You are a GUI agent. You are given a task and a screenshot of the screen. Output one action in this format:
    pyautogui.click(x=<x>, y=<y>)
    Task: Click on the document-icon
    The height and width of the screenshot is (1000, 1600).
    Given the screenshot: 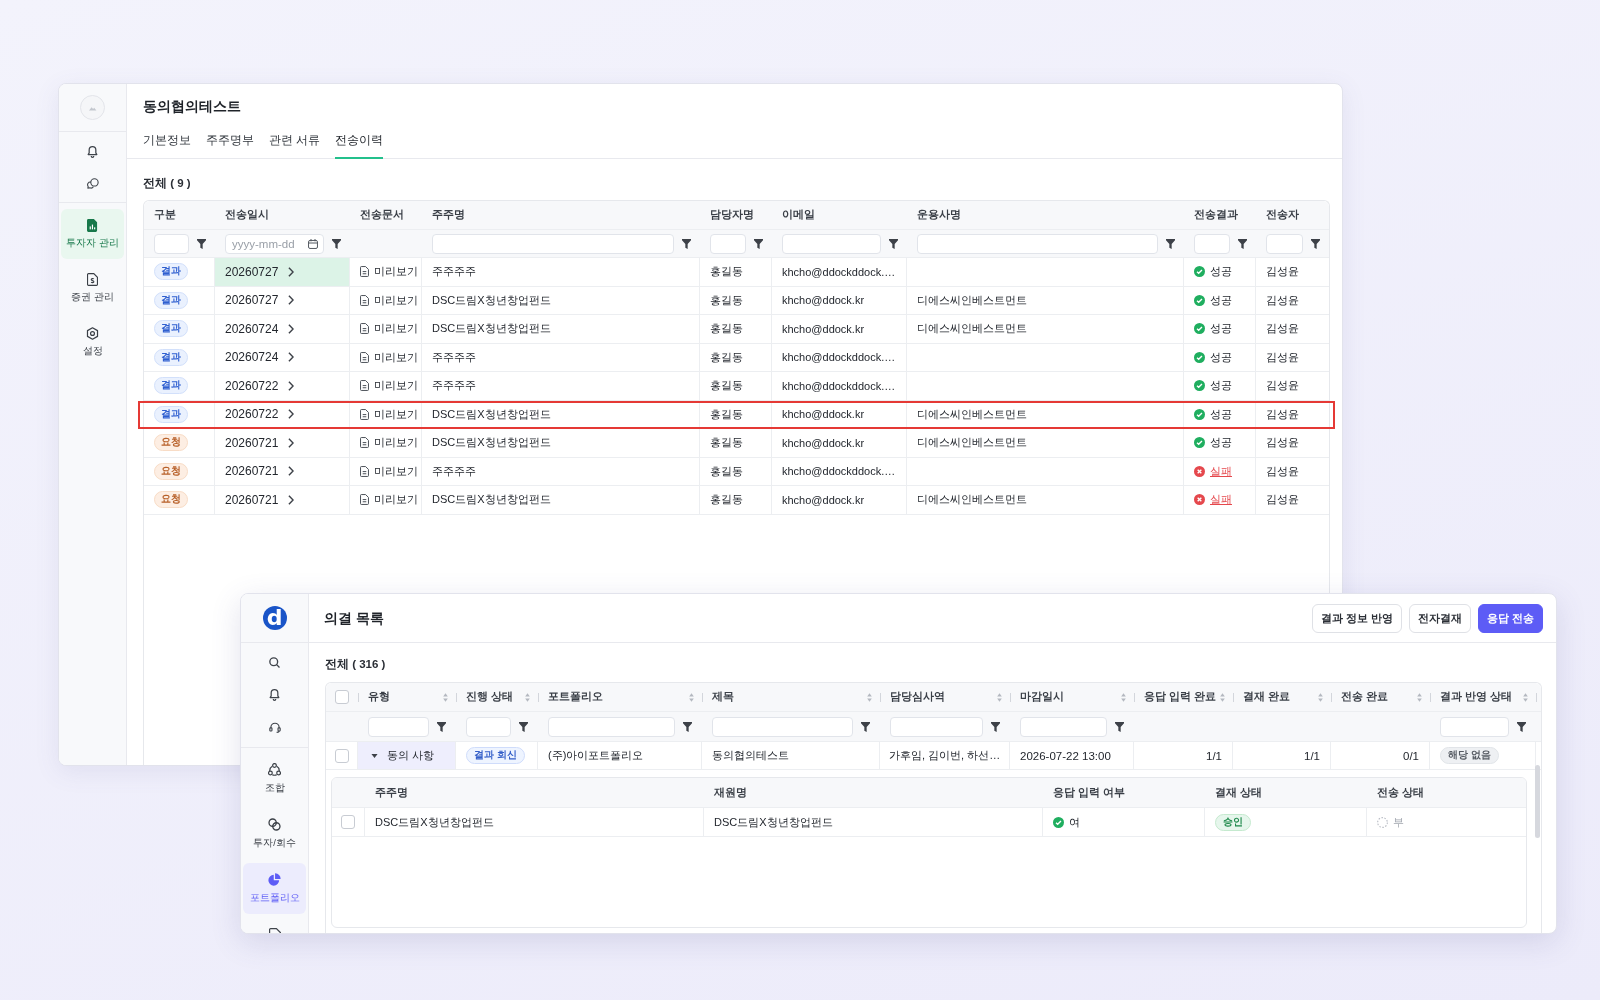 What is the action you would take?
    pyautogui.click(x=364, y=471)
    